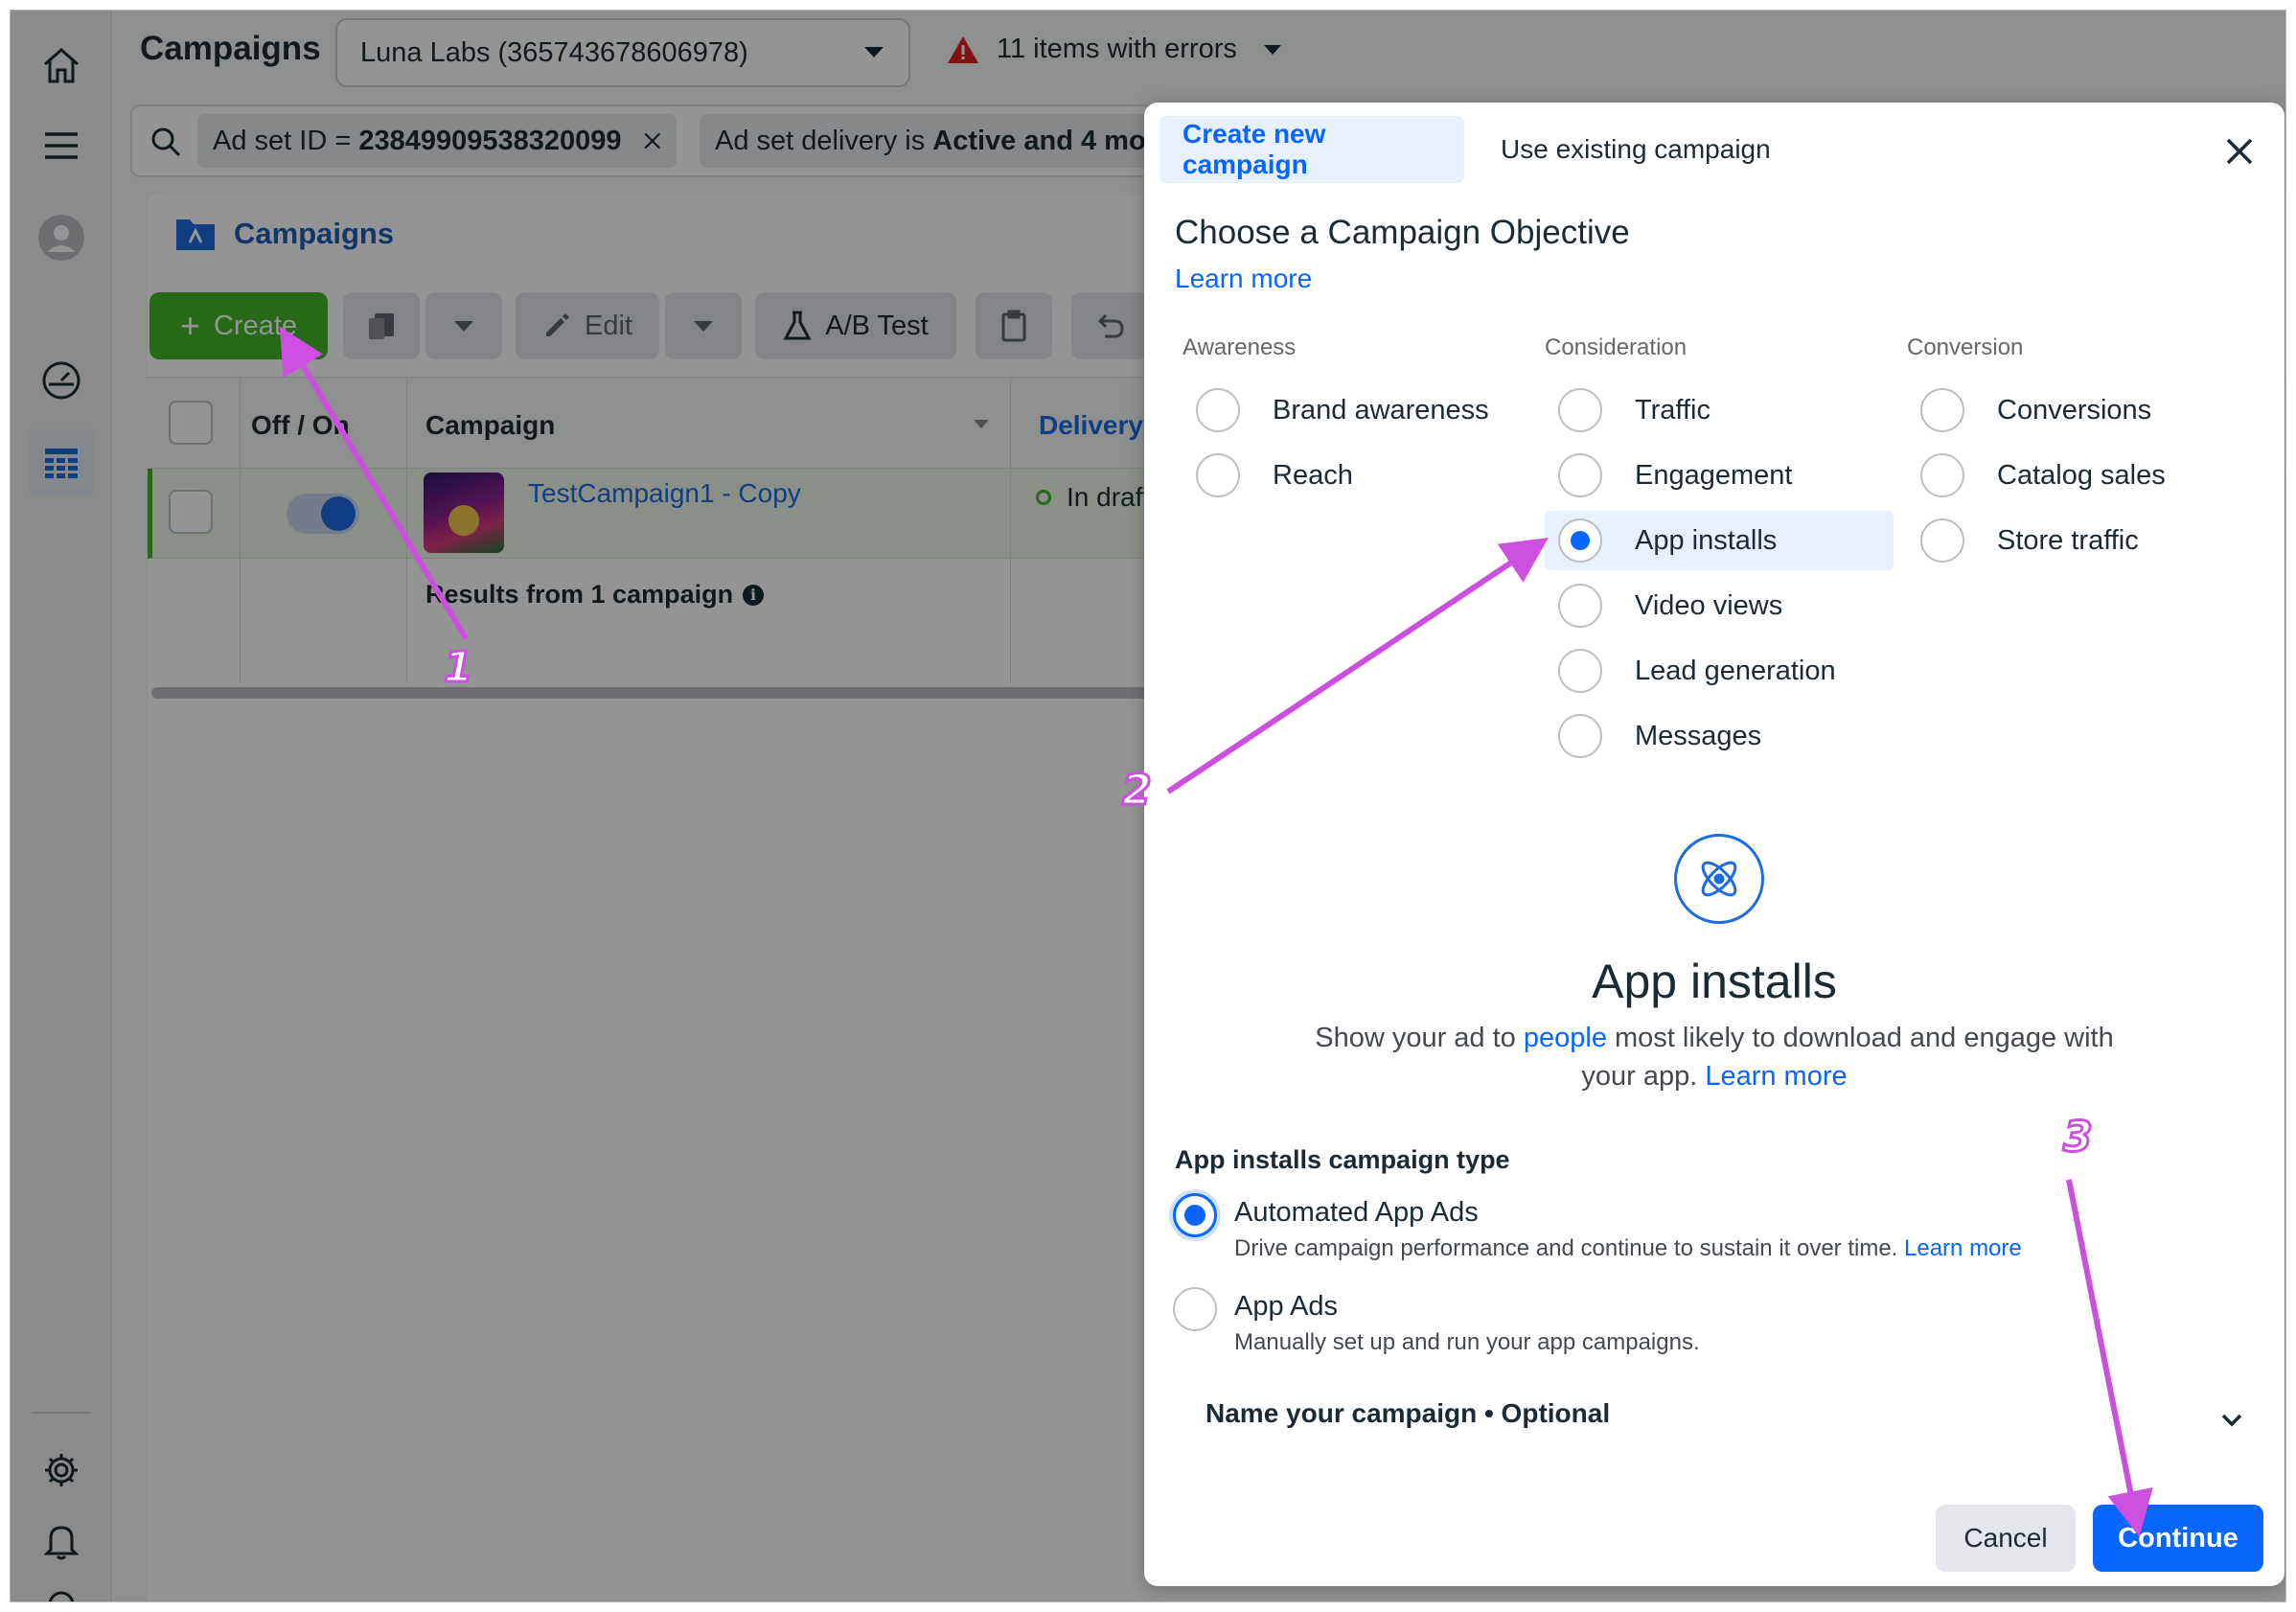 The width and height of the screenshot is (2296, 1612). What do you see at coordinates (1359, 475) in the screenshot?
I see `objective-reach: Reach` at bounding box center [1359, 475].